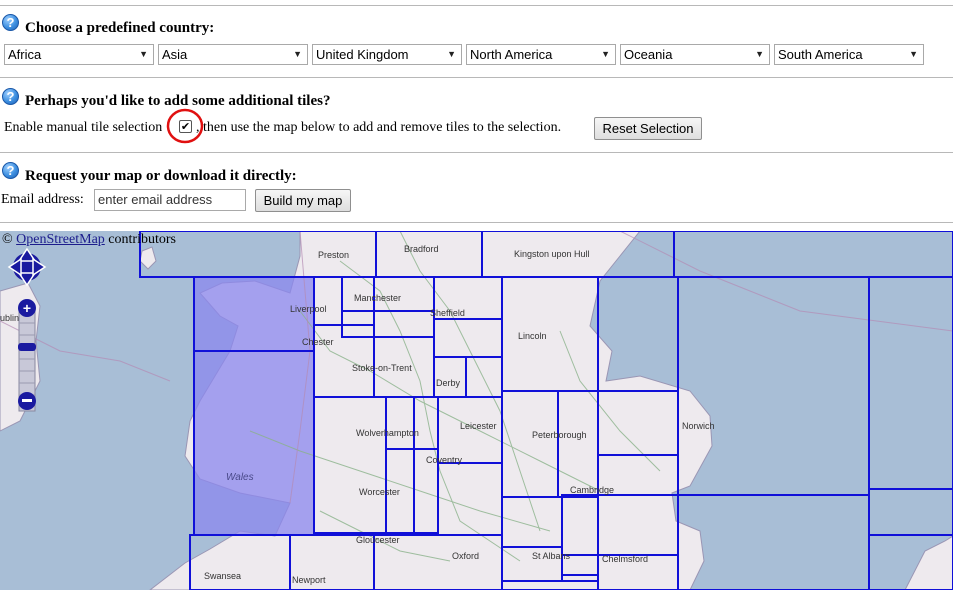 The width and height of the screenshot is (953, 590). Describe the element at coordinates (240, 477) in the screenshot. I see `place-label: Wales` at that location.